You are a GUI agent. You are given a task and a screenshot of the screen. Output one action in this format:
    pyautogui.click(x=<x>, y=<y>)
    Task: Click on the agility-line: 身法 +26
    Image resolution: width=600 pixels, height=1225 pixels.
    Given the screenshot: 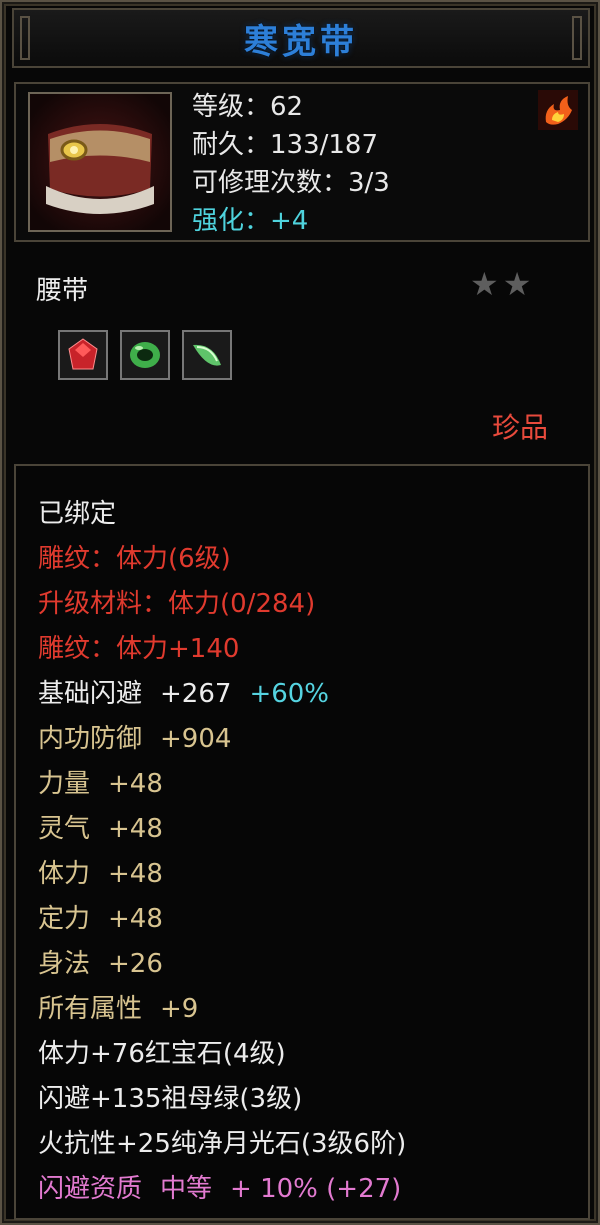 What is the action you would take?
    pyautogui.click(x=222, y=964)
    